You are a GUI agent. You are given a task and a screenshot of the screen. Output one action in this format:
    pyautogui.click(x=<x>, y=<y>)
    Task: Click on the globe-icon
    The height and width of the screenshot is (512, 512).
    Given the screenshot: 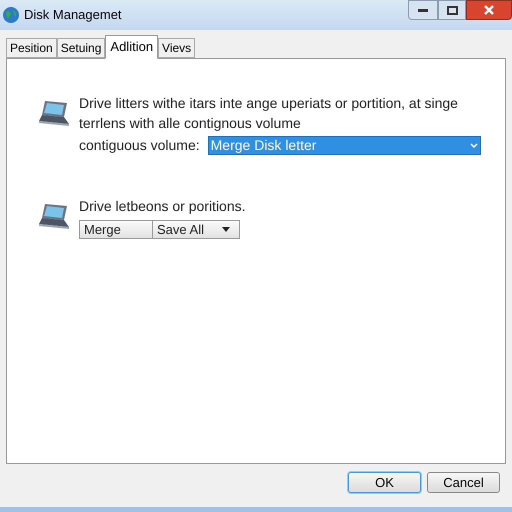 What is the action you would take?
    pyautogui.click(x=11, y=15)
    